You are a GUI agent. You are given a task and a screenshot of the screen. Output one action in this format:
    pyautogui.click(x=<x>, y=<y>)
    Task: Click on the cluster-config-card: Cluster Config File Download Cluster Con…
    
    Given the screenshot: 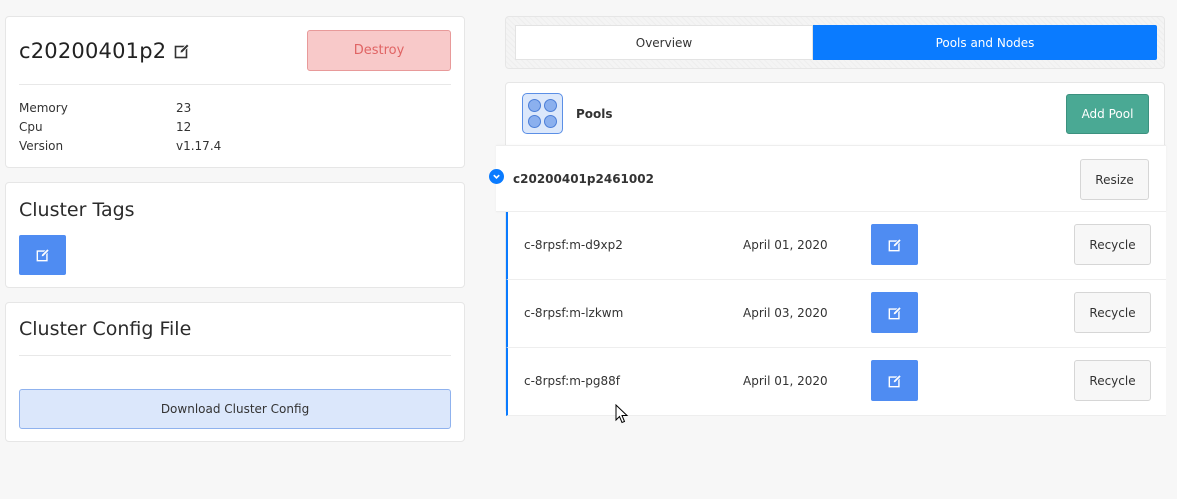 What is the action you would take?
    pyautogui.click(x=235, y=372)
    